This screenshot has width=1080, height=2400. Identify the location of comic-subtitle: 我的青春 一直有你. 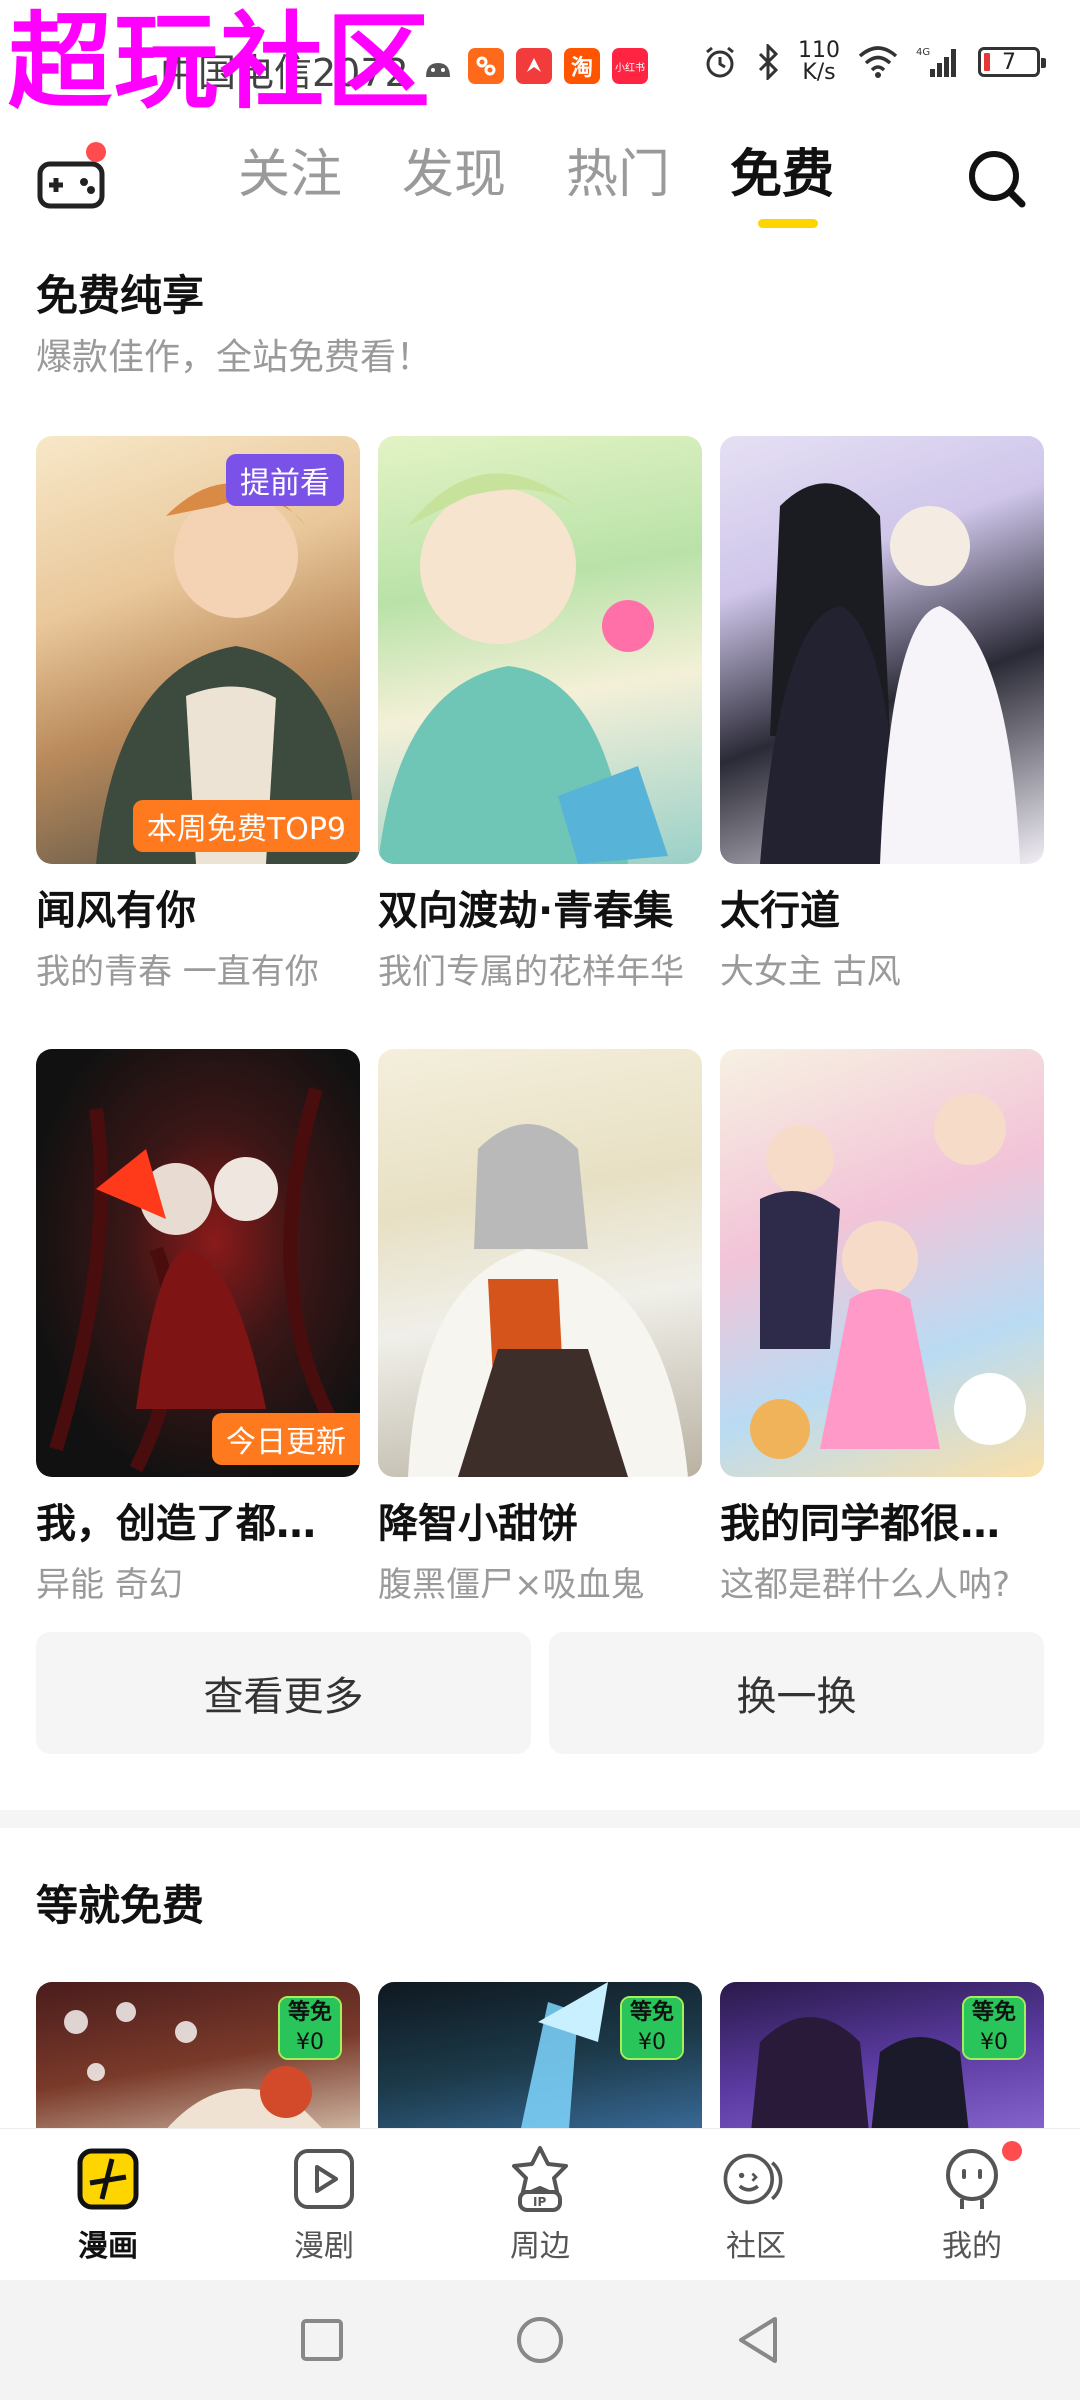
(177, 972).